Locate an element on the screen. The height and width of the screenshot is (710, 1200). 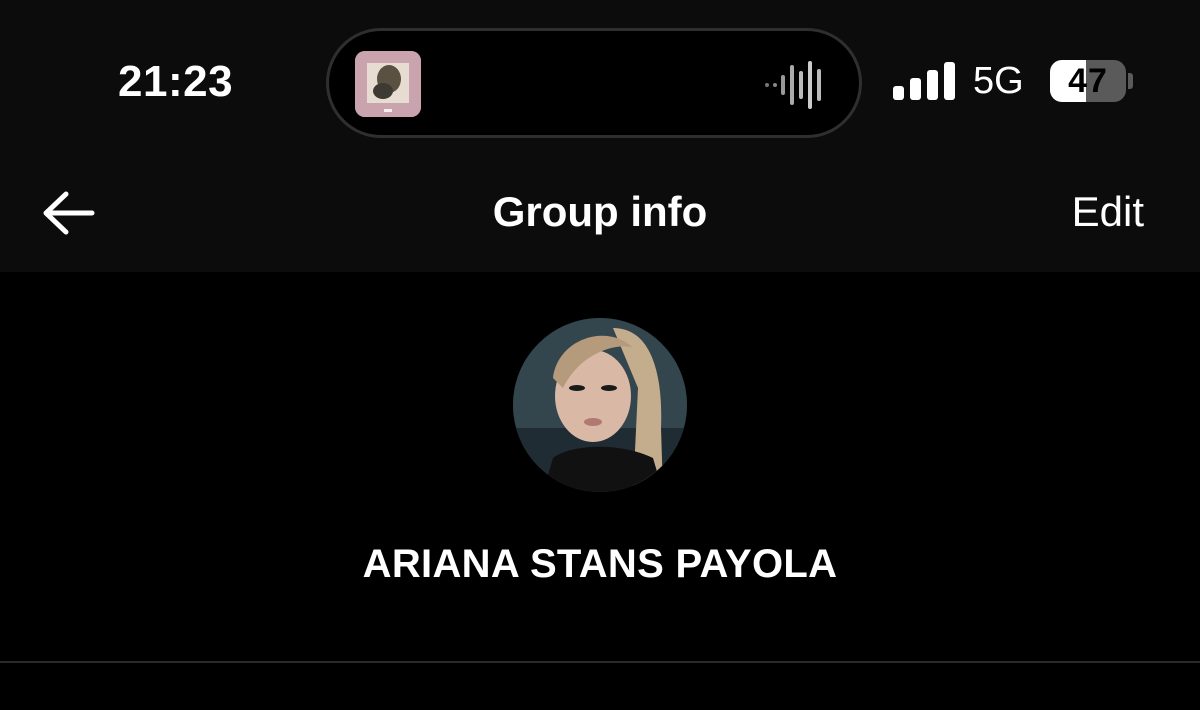
section-divider is located at coordinates (600, 662).